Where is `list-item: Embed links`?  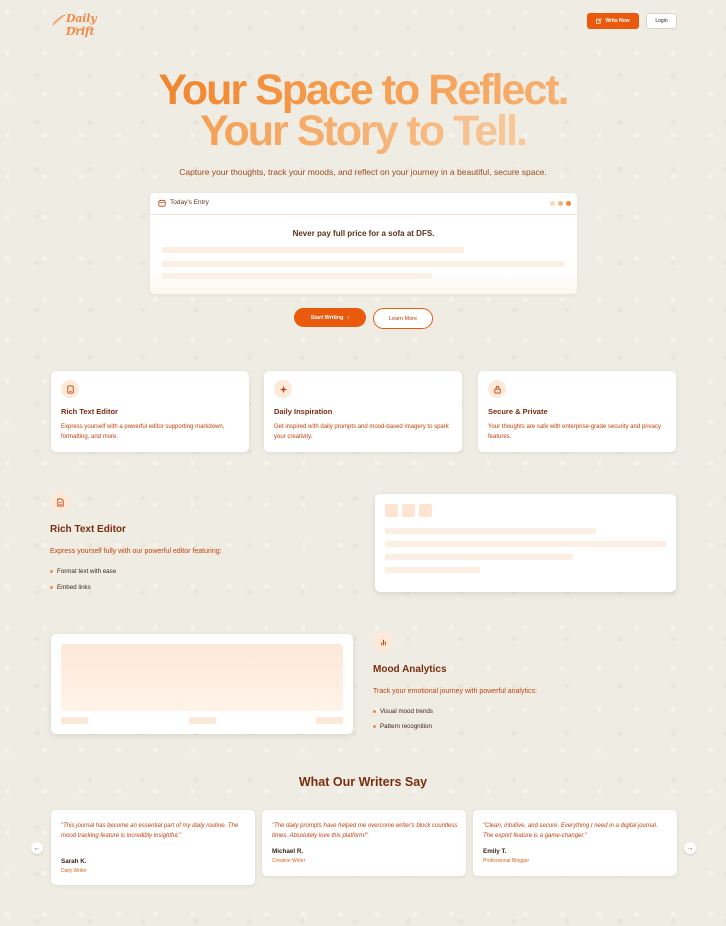
list-item: Embed links is located at coordinates (70, 587).